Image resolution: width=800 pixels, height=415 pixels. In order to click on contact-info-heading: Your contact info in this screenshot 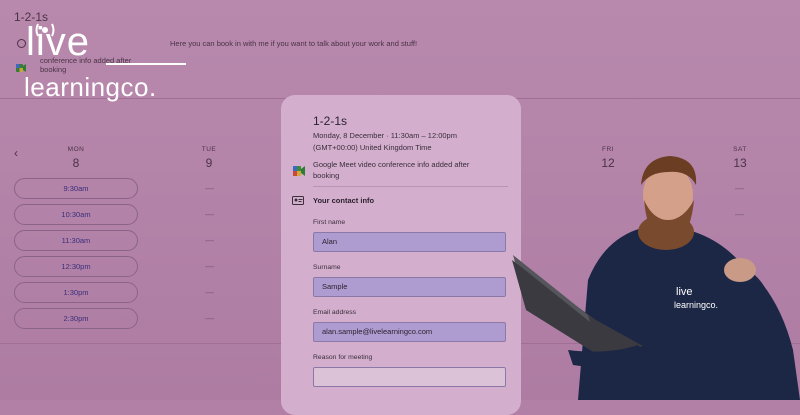, I will do `click(344, 200)`.